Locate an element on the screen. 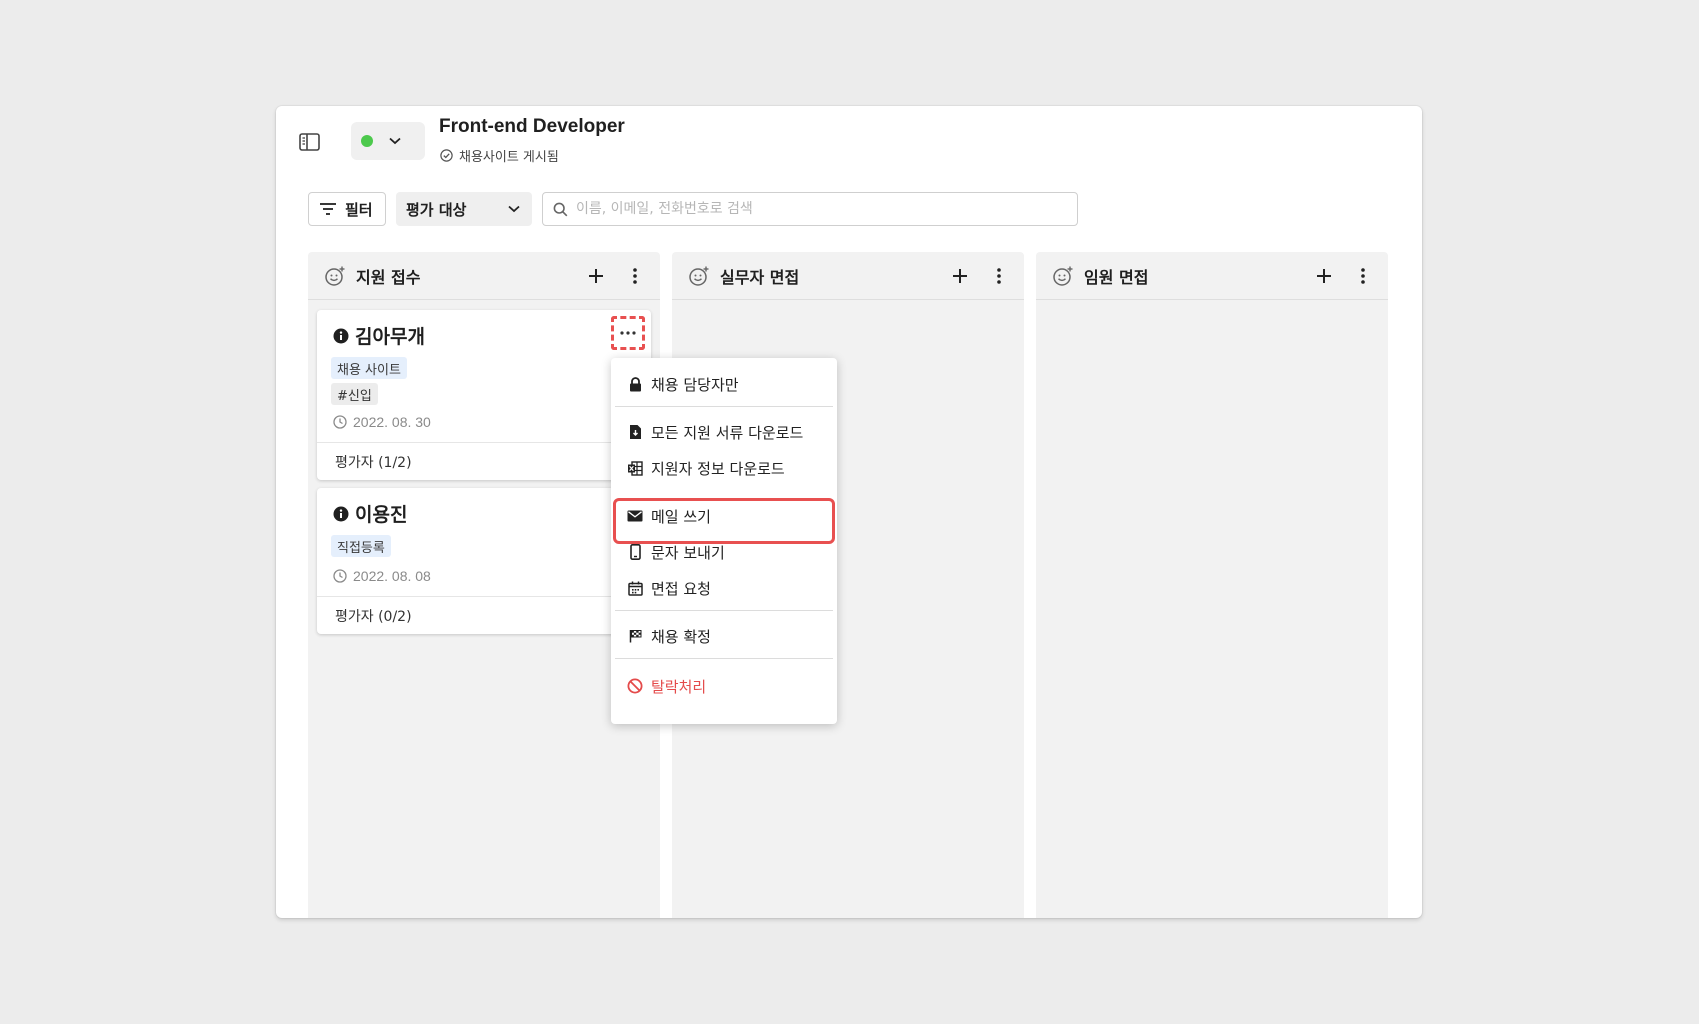 The height and width of the screenshot is (1024, 1699). menu-item-label: 채용 확정 is located at coordinates (681, 636).